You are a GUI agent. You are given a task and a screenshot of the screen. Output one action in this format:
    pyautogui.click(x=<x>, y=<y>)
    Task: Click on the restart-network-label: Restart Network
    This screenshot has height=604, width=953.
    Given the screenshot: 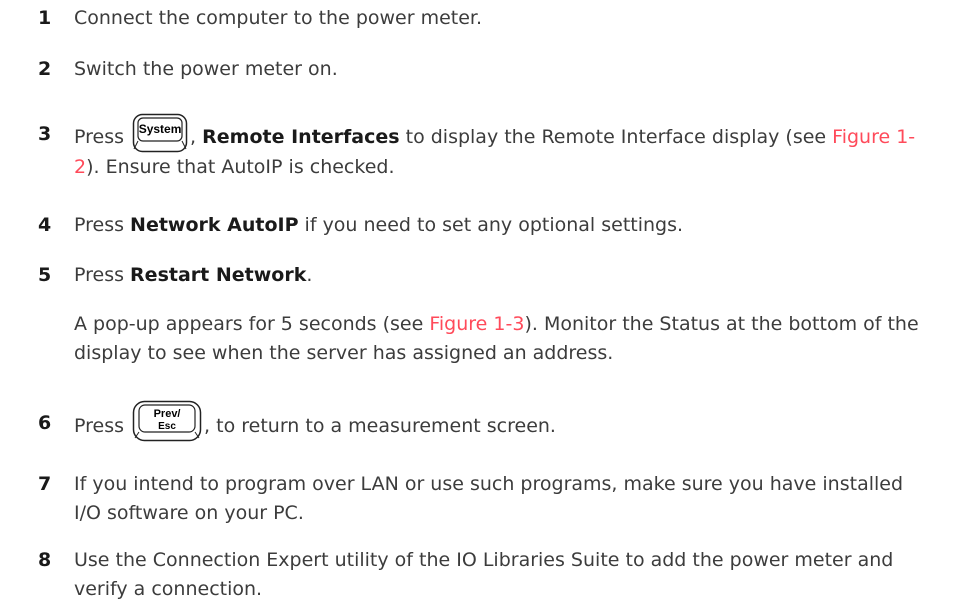 What is the action you would take?
    pyautogui.click(x=218, y=275)
    